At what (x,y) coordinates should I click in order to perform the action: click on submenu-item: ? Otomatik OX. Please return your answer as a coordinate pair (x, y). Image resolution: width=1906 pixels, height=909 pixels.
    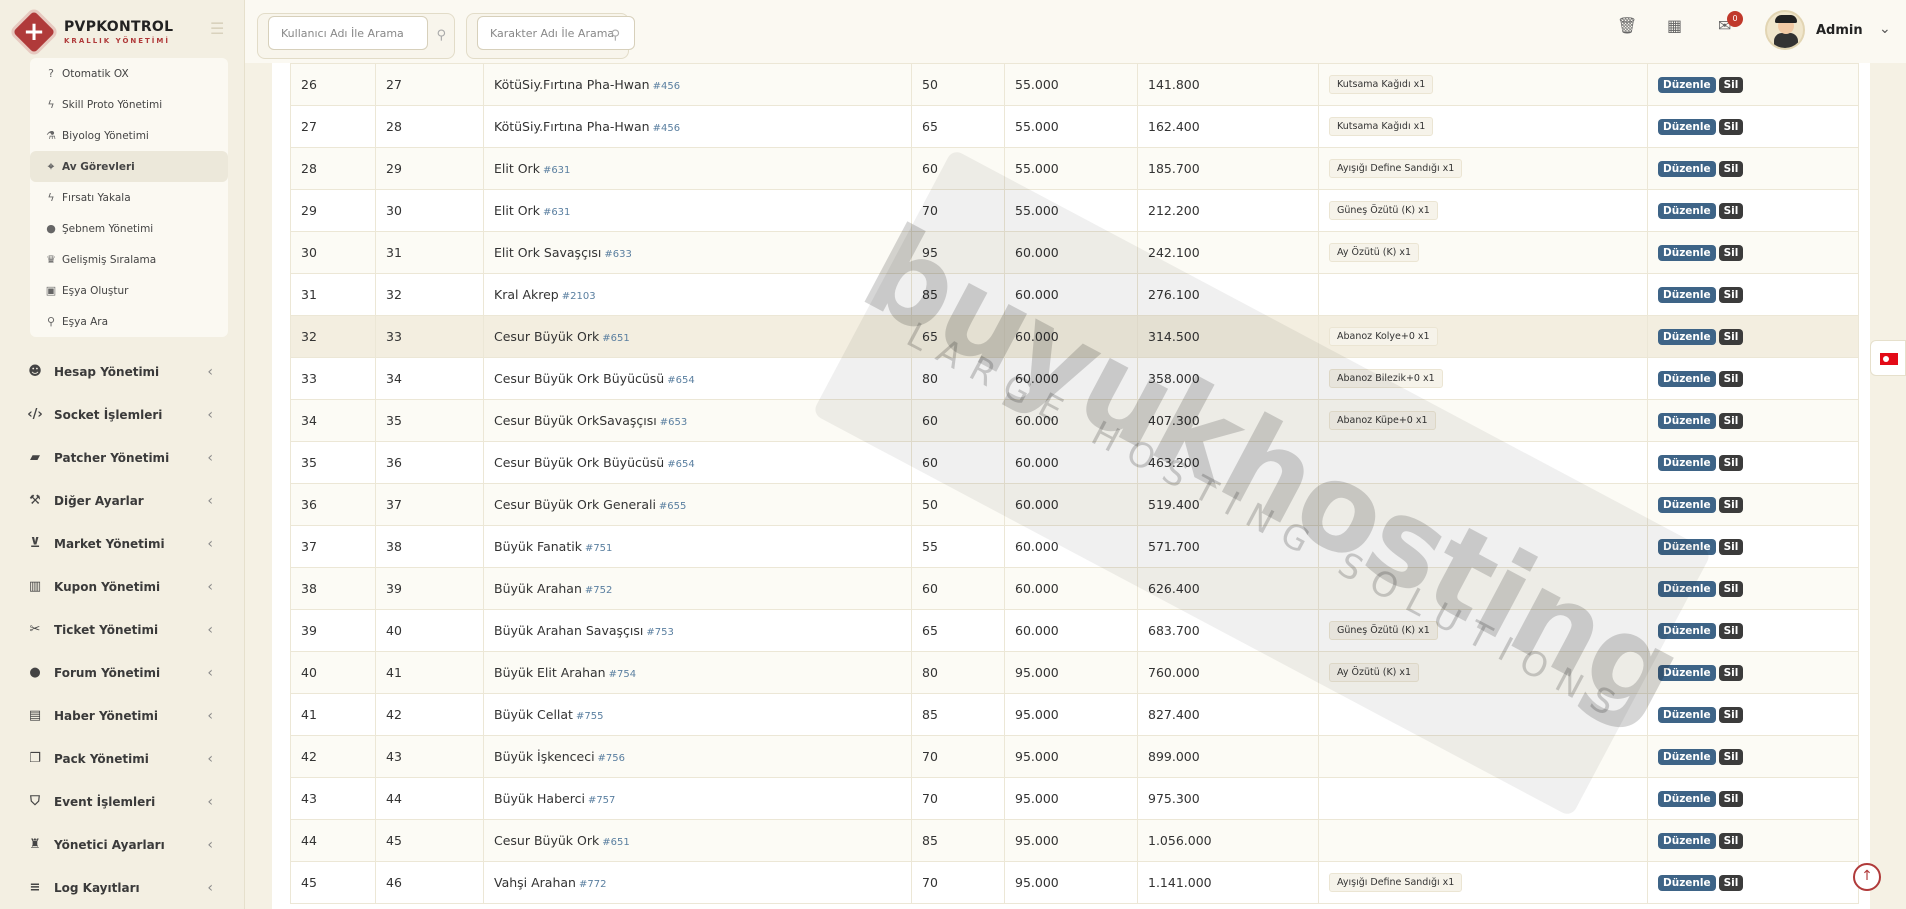
    Looking at the image, I should click on (129, 73).